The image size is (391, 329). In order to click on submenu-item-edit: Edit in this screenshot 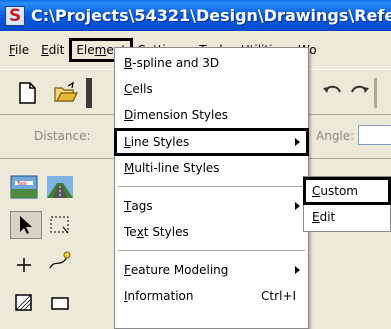, I will do `click(347, 217)`.